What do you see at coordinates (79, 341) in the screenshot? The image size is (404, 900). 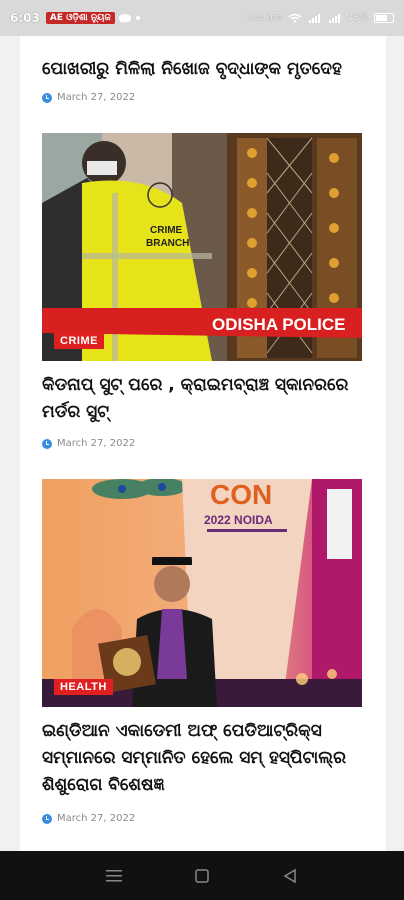 I see `category-badge: CRIME` at bounding box center [79, 341].